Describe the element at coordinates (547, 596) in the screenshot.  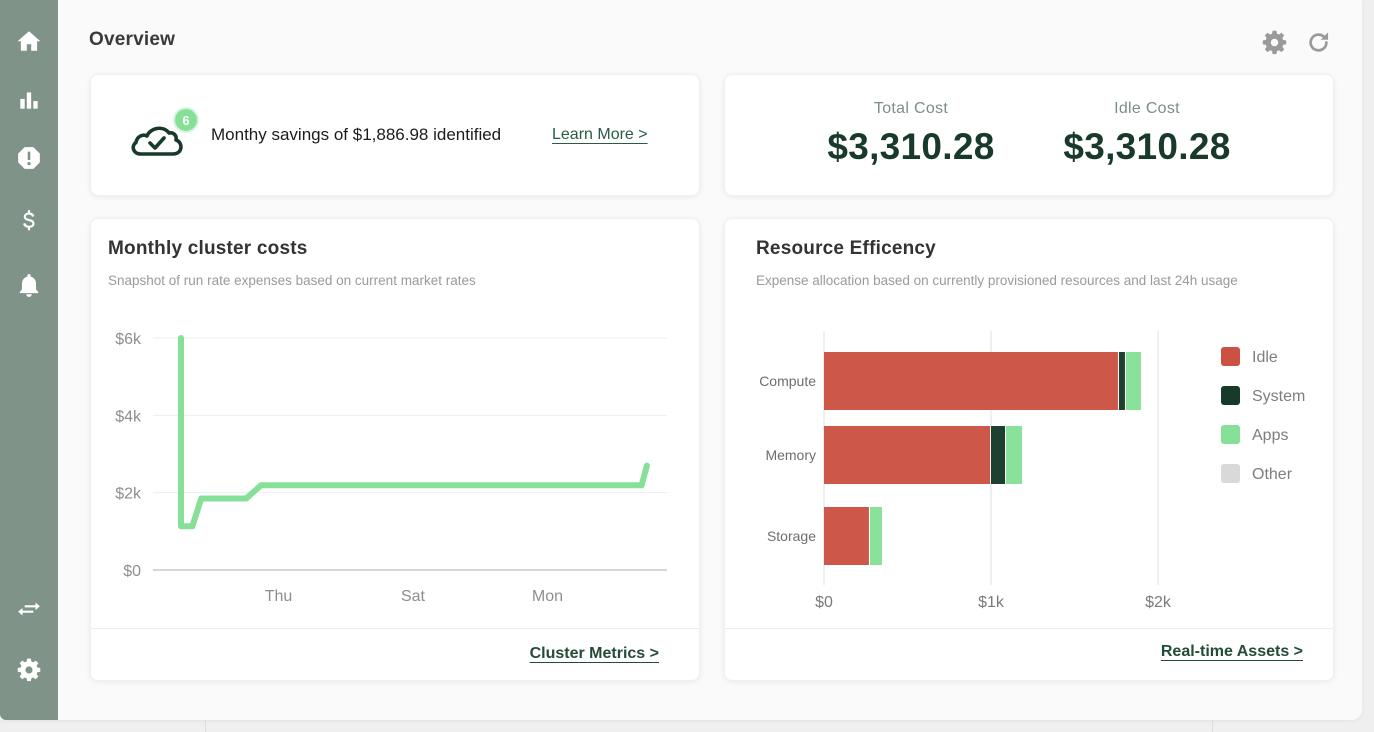
I see `x-tick-label: Mon` at that location.